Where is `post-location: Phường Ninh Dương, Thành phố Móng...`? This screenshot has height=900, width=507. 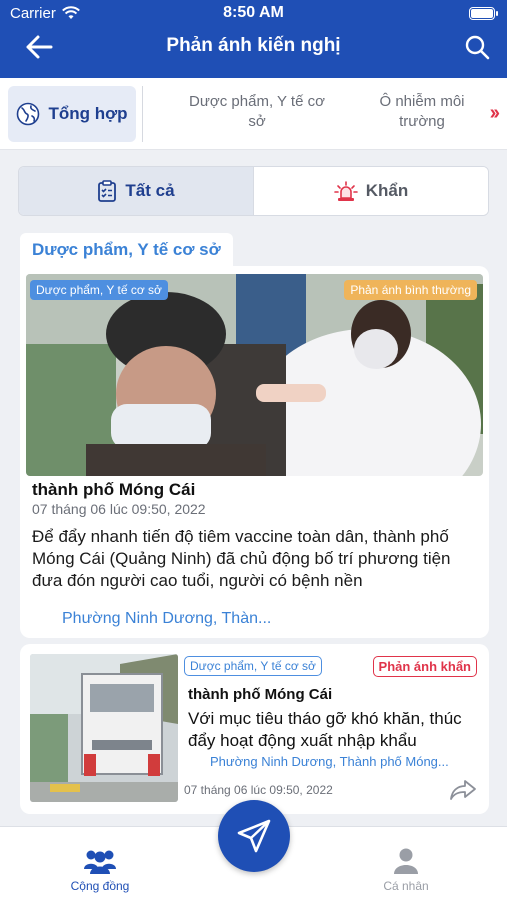
post-location: Phường Ninh Dương, Thành phố Móng... is located at coordinates (338, 761).